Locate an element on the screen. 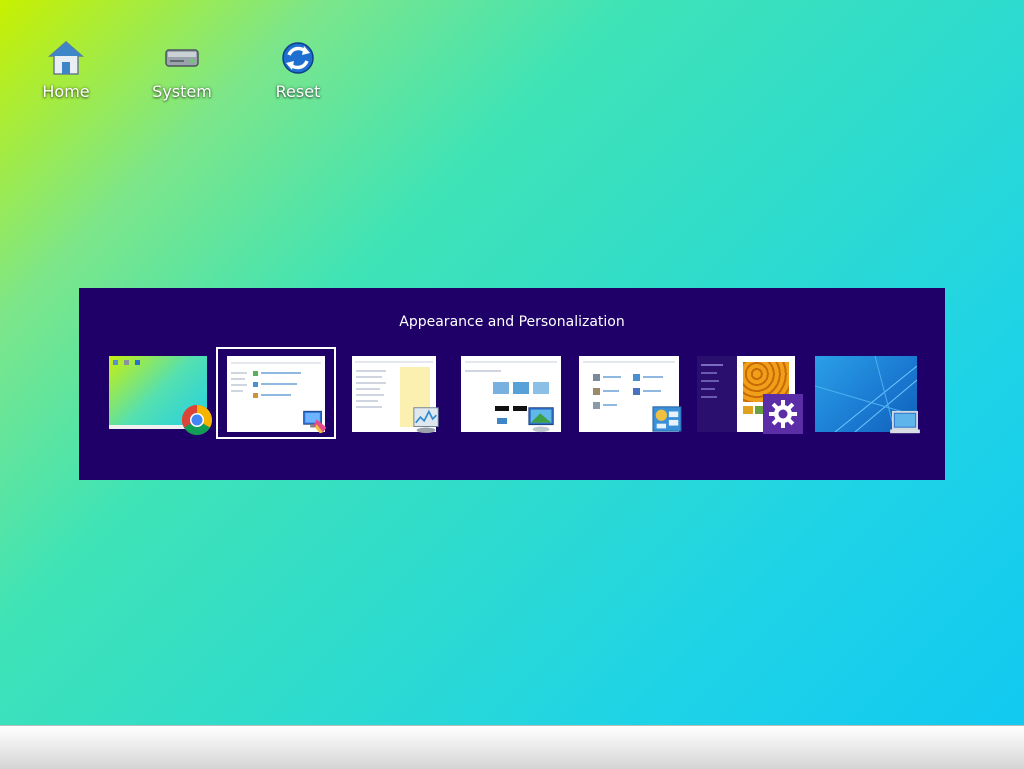 The width and height of the screenshot is (1024, 769). settings-gear-icon is located at coordinates (783, 414).